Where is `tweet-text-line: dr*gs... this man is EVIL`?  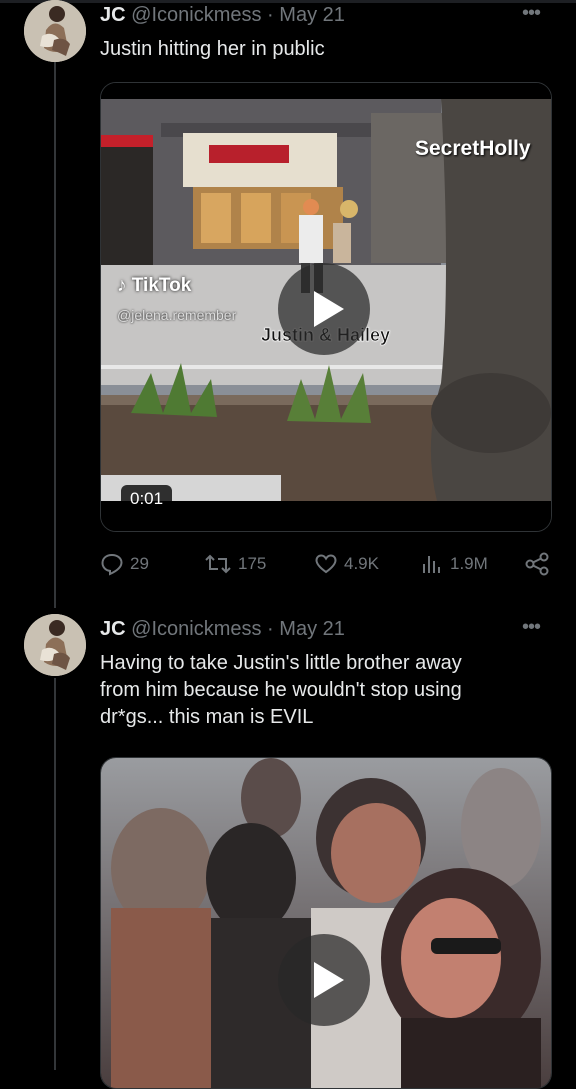
tweet-text-line: dr*gs... this man is EVIL is located at coordinates (207, 717).